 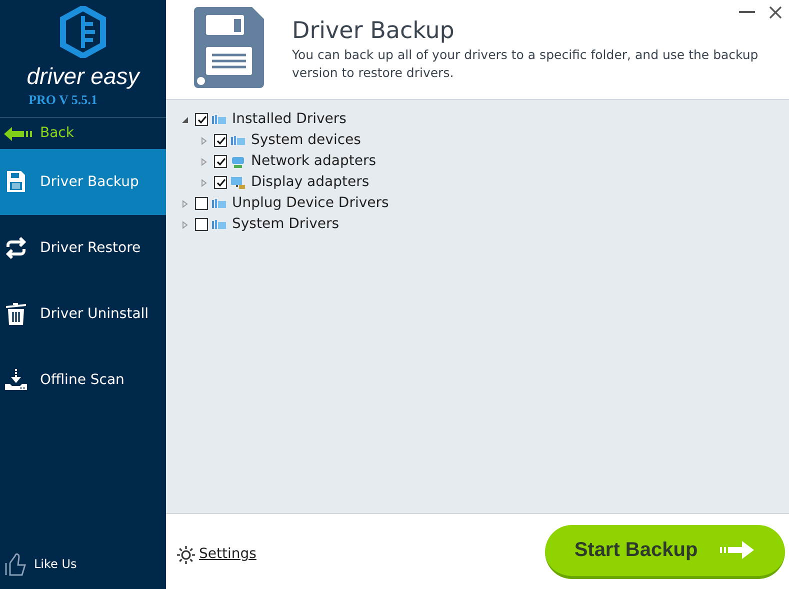 I want to click on tree-item-label: Installed Drivers, so click(x=289, y=119).